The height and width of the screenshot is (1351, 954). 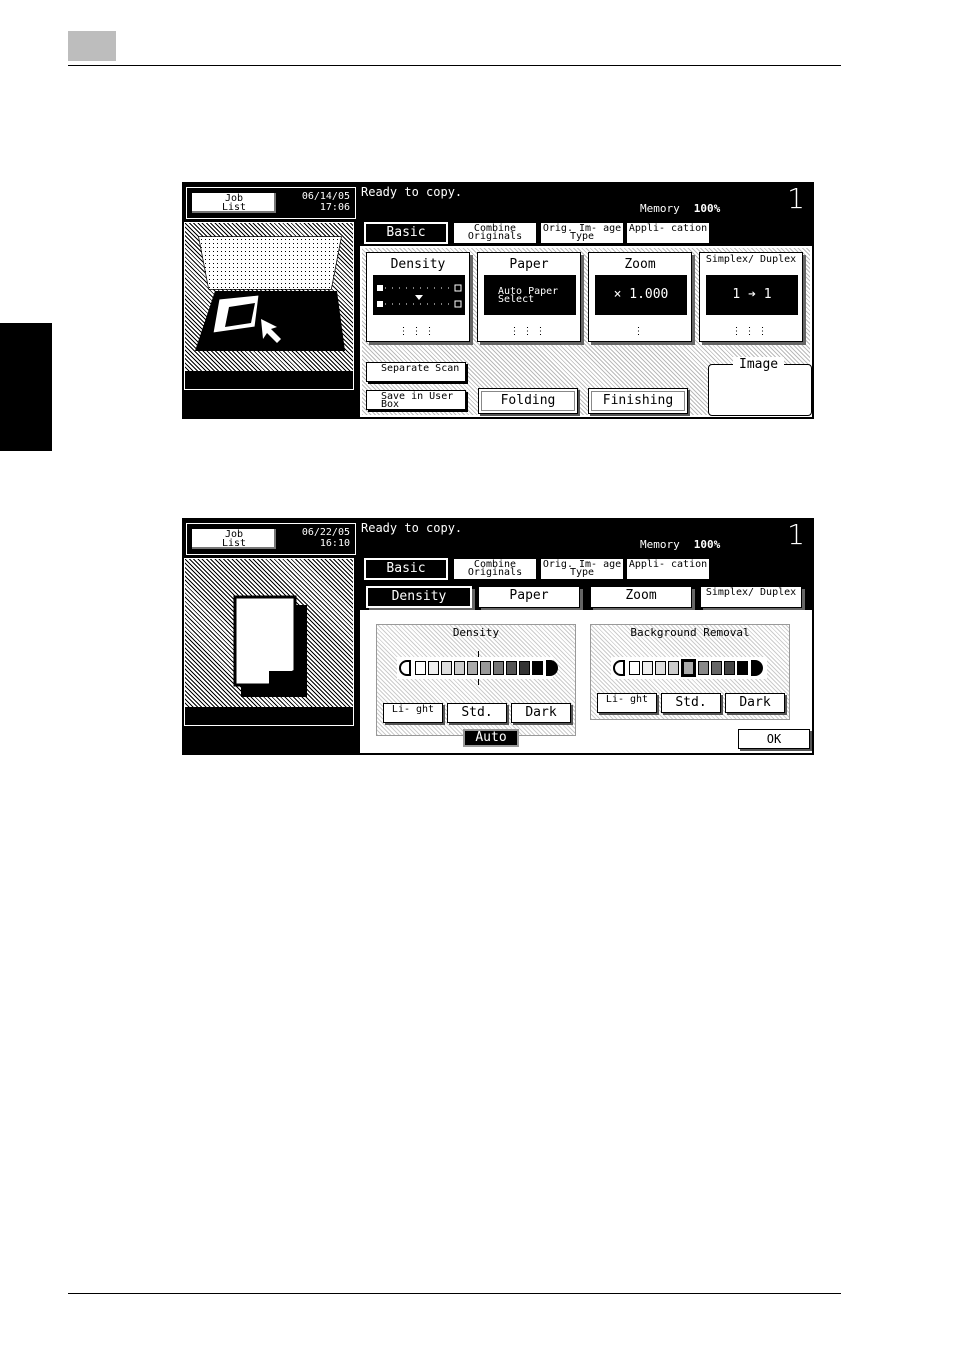 I want to click on zoom-value: × 1.000, so click(x=641, y=295).